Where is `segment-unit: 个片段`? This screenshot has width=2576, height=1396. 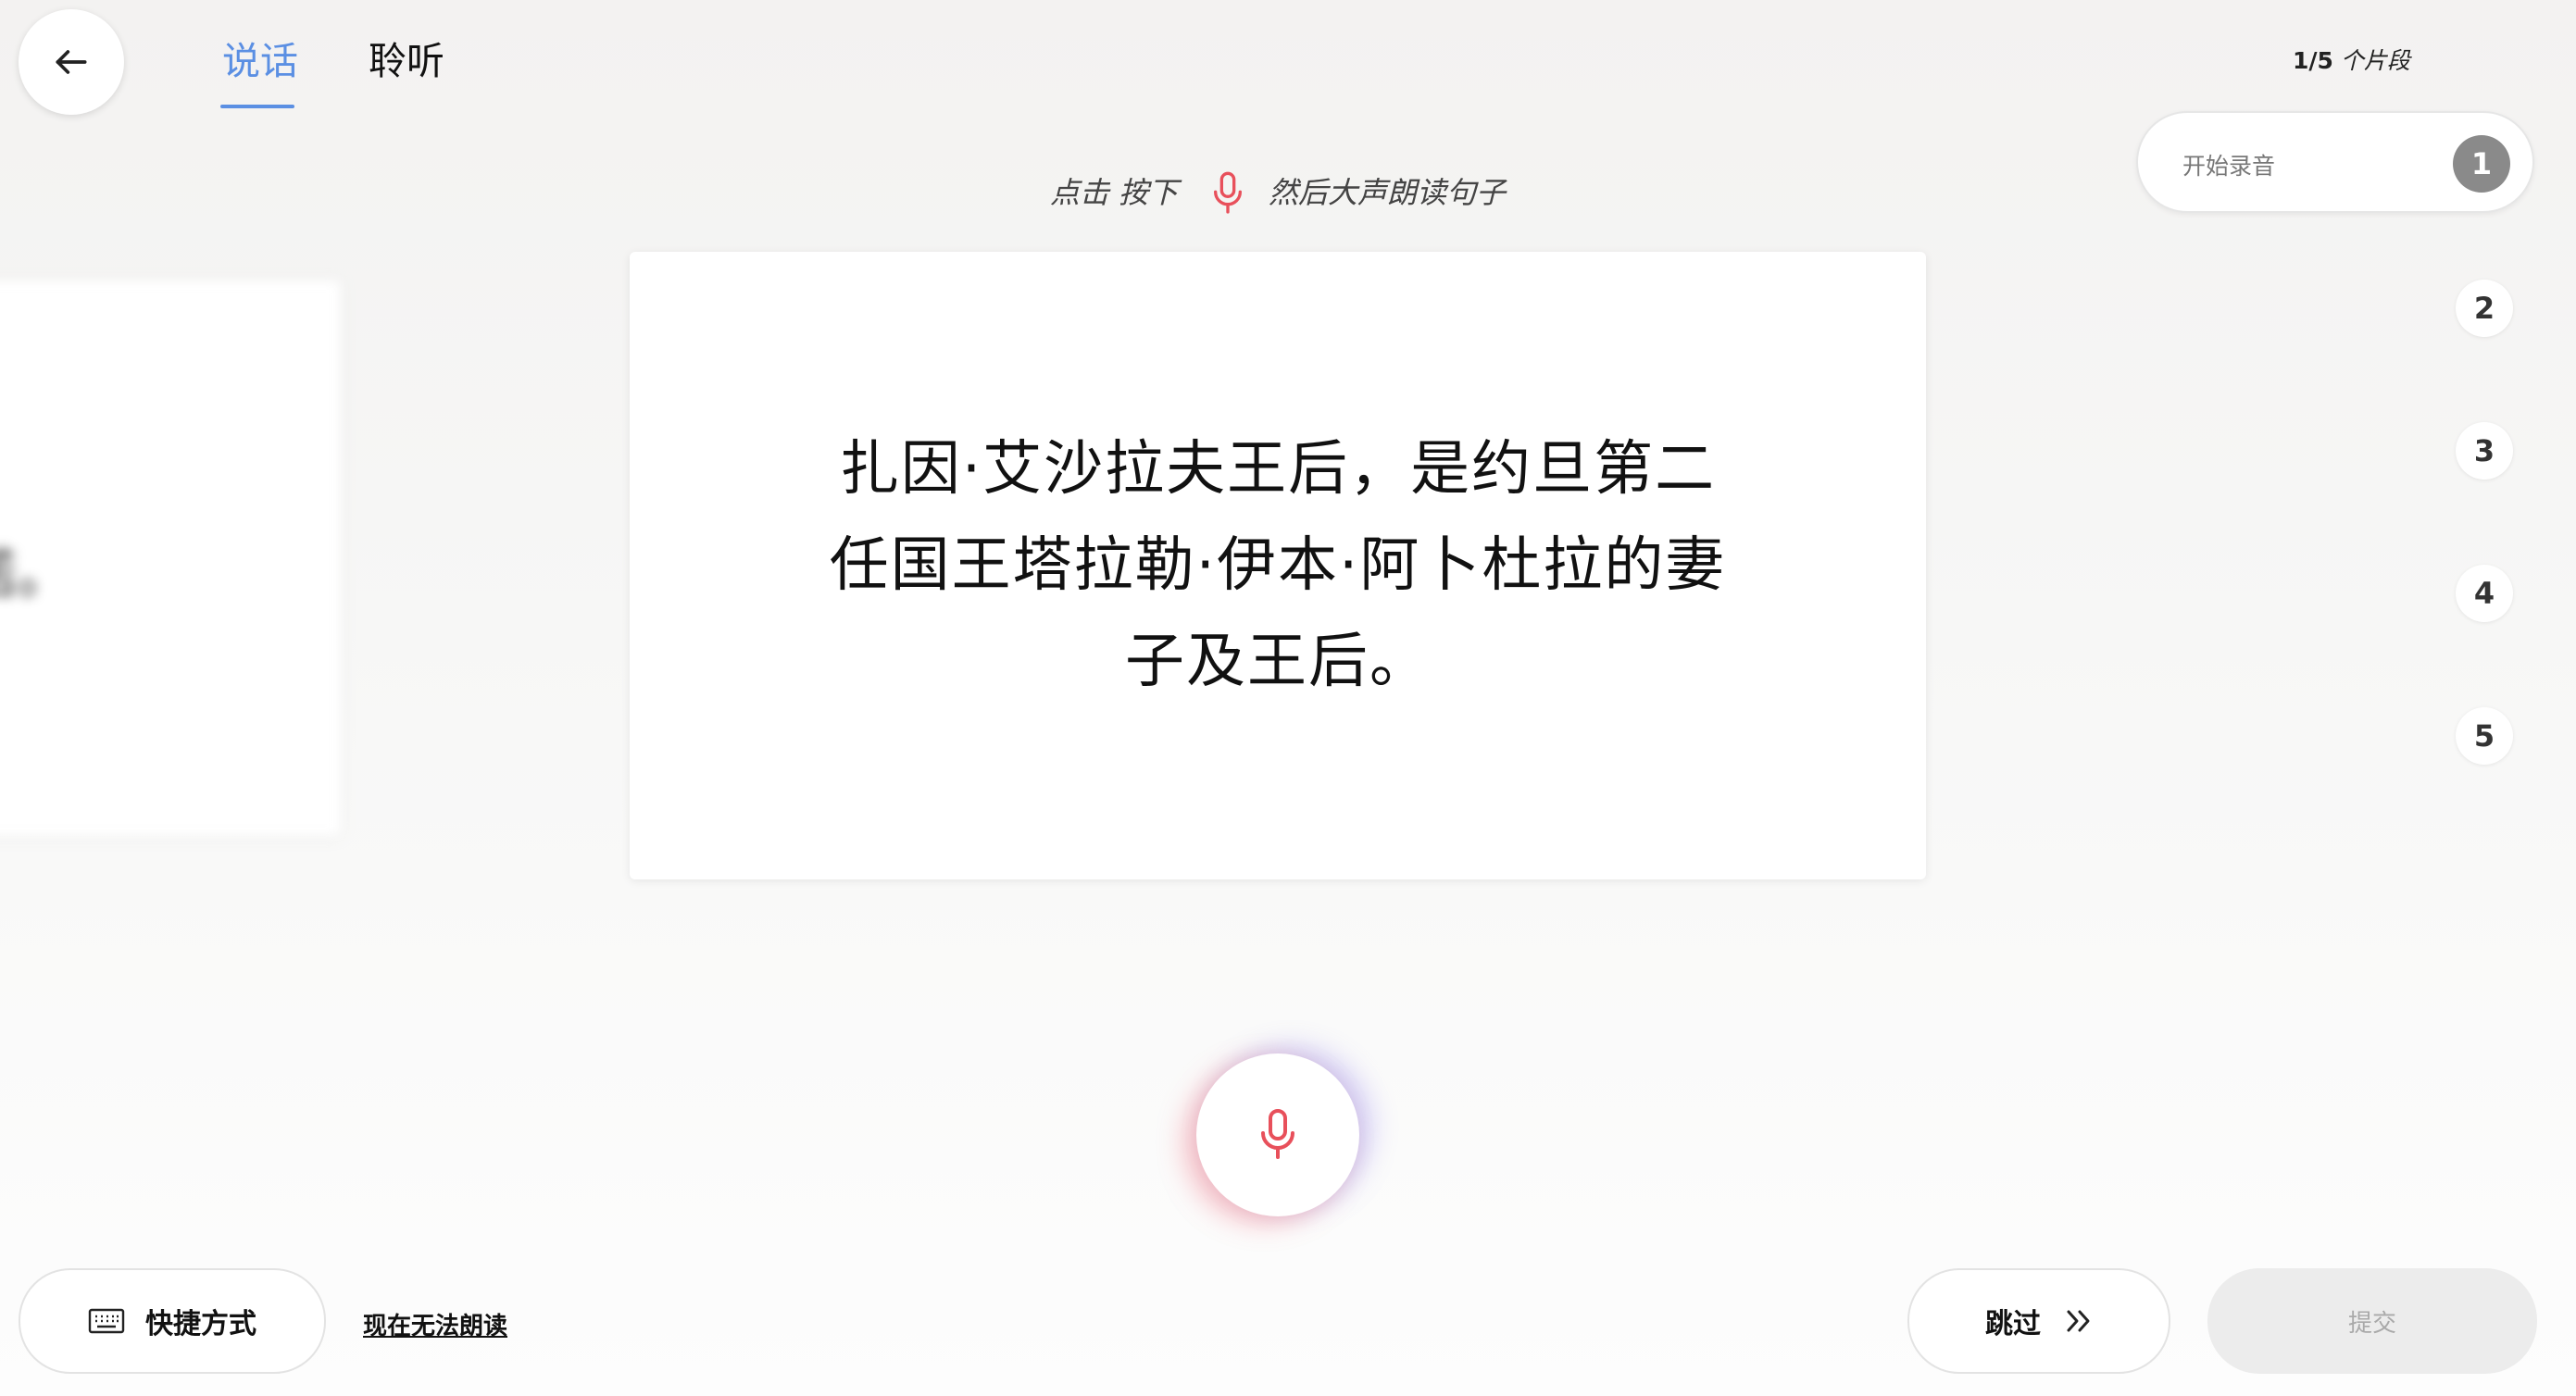 segment-unit: 个片段 is located at coordinates (2375, 60).